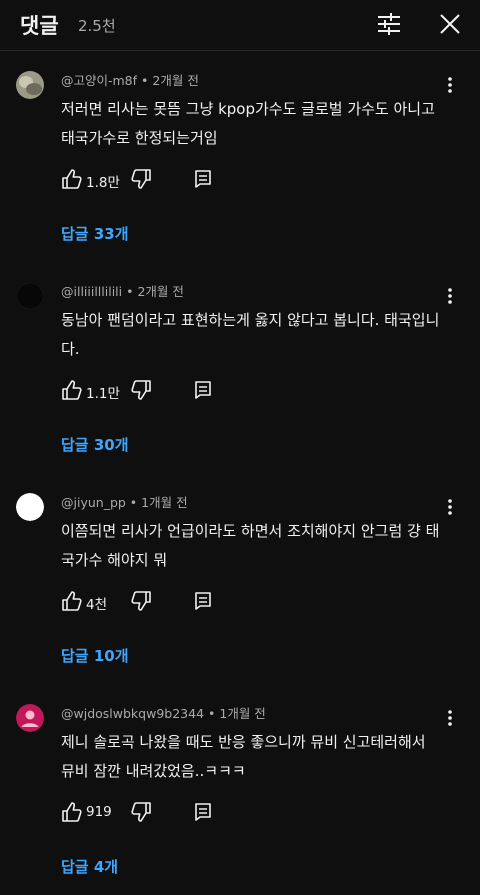 The width and height of the screenshot is (480, 895). I want to click on sliders-icon, so click(389, 24).